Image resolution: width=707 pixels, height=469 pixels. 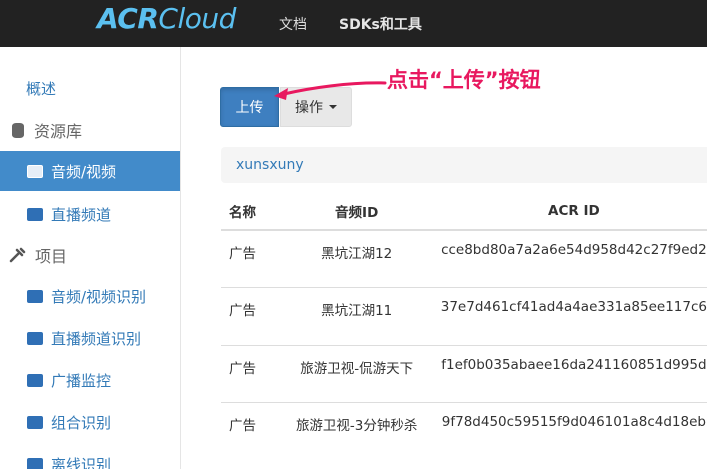 What do you see at coordinates (35, 463) in the screenshot?
I see `offline-recognition-icon` at bounding box center [35, 463].